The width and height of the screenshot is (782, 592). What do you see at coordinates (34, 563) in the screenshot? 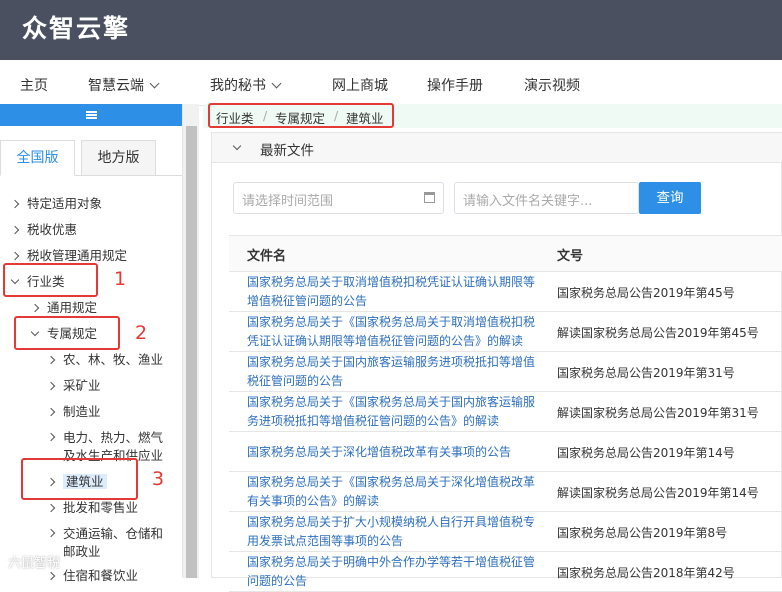
I see `watermark: 六鼠智税` at bounding box center [34, 563].